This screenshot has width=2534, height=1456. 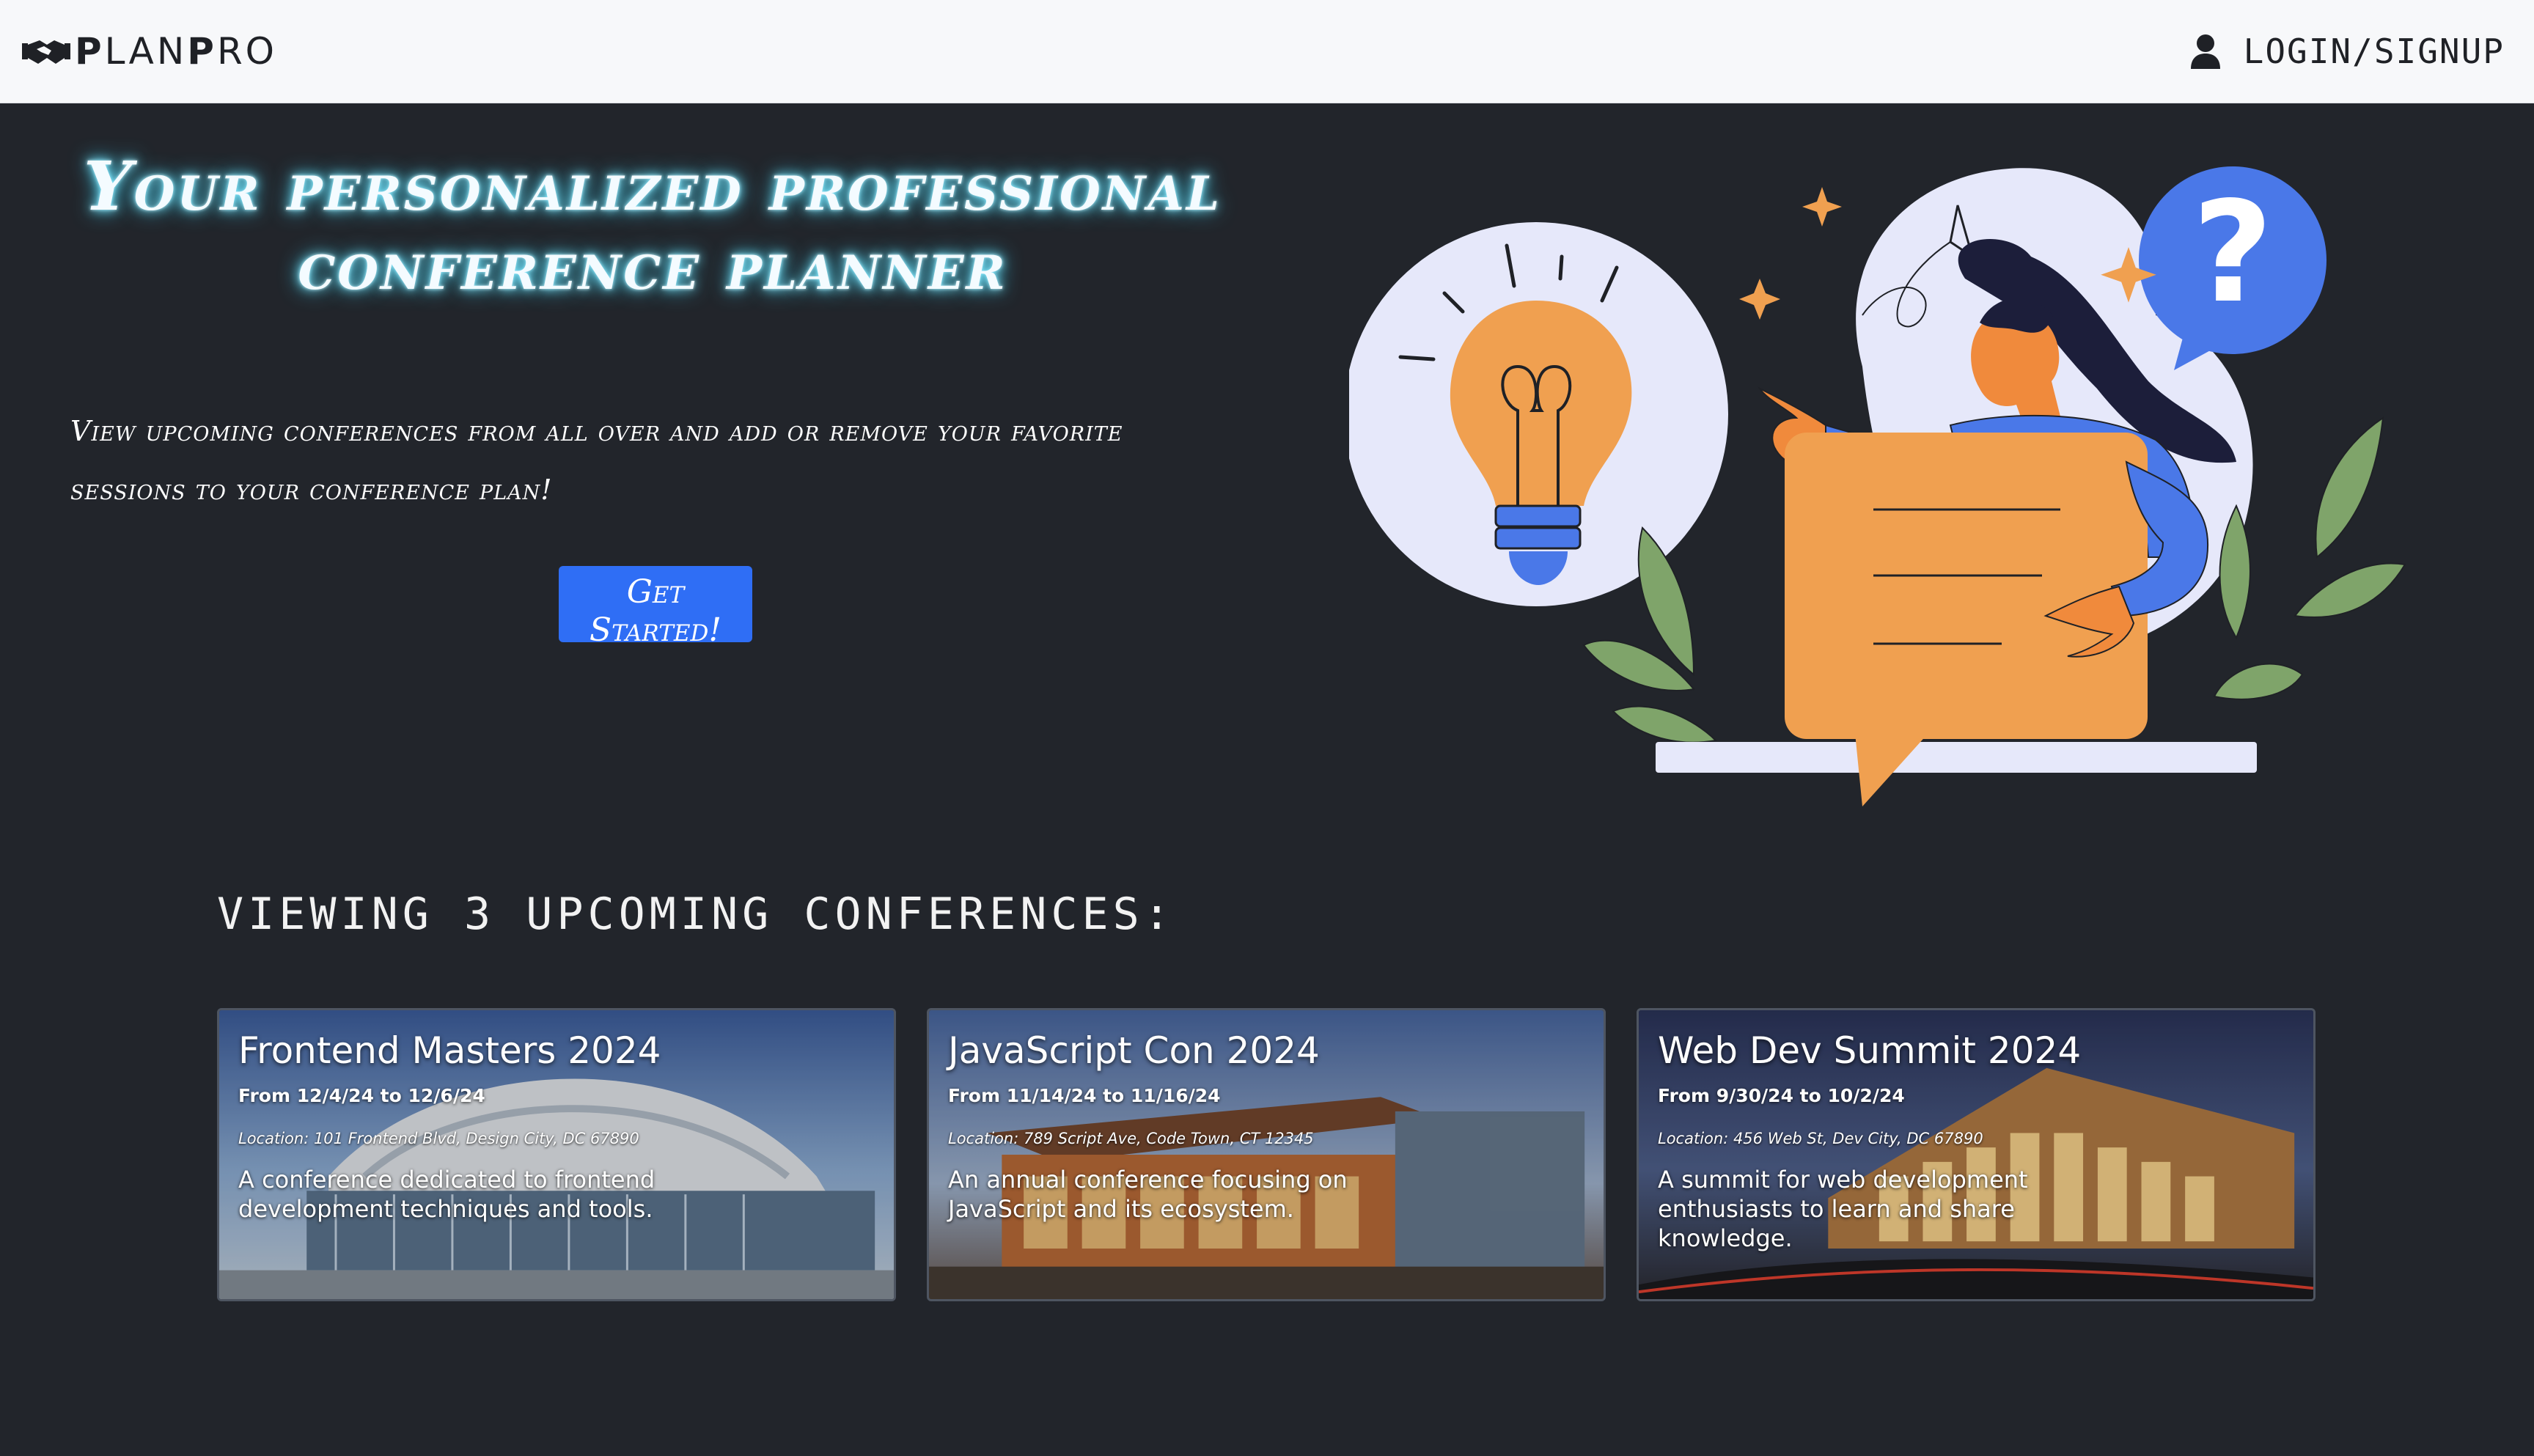 What do you see at coordinates (1134, 1050) in the screenshot?
I see `conference-title: JavaScript Con 2024` at bounding box center [1134, 1050].